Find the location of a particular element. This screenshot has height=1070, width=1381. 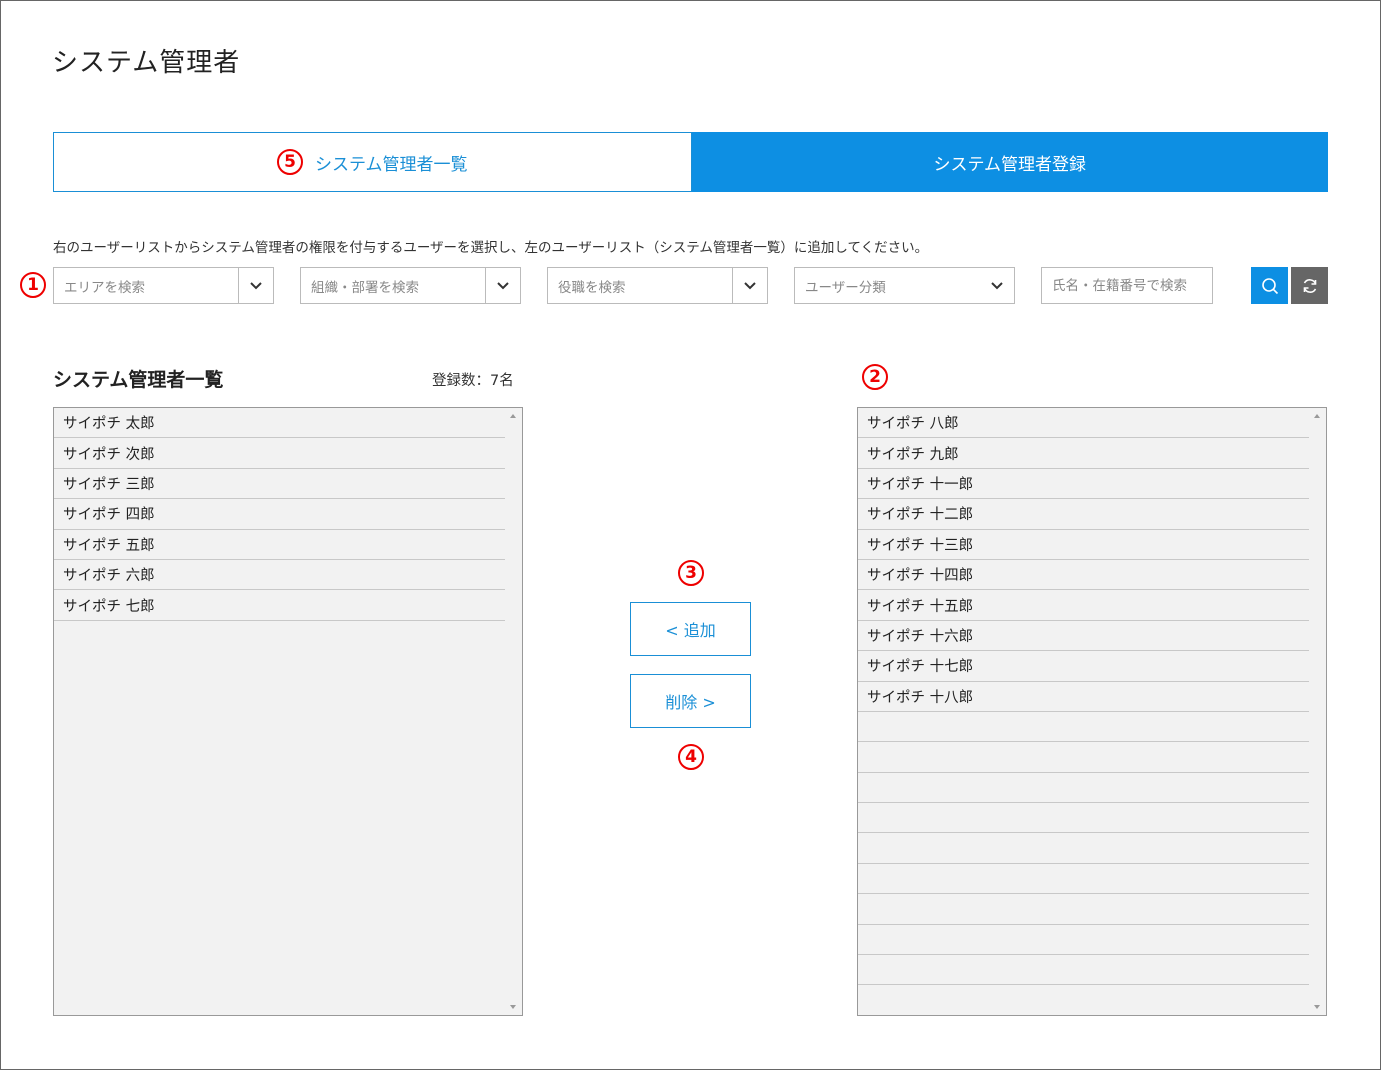

list-item: サイポチ 十六郎 is located at coordinates (1083, 636).